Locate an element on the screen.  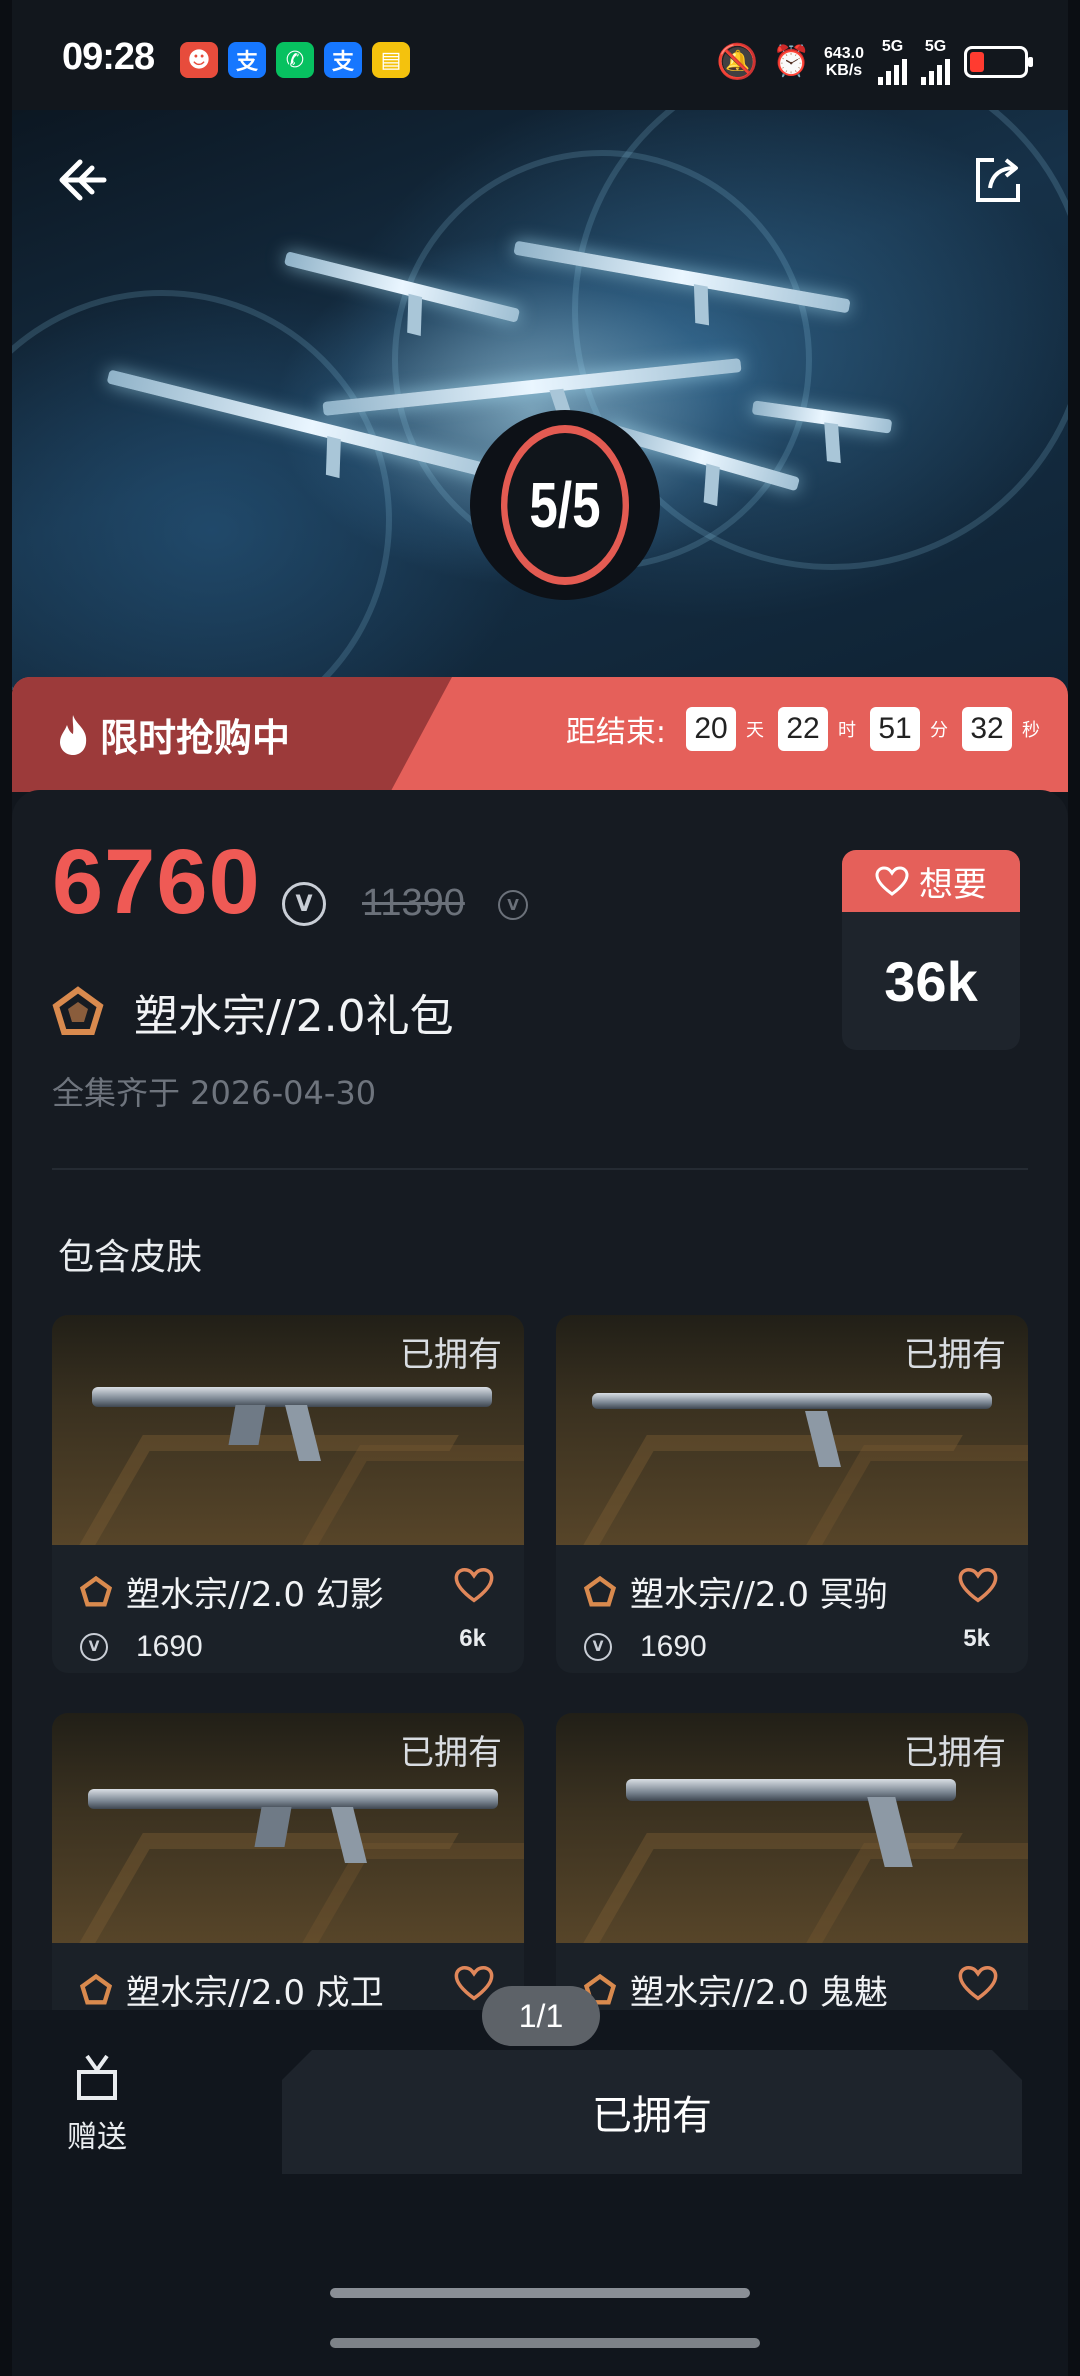
wishlist-label: 想要 is located at coordinates (953, 884).